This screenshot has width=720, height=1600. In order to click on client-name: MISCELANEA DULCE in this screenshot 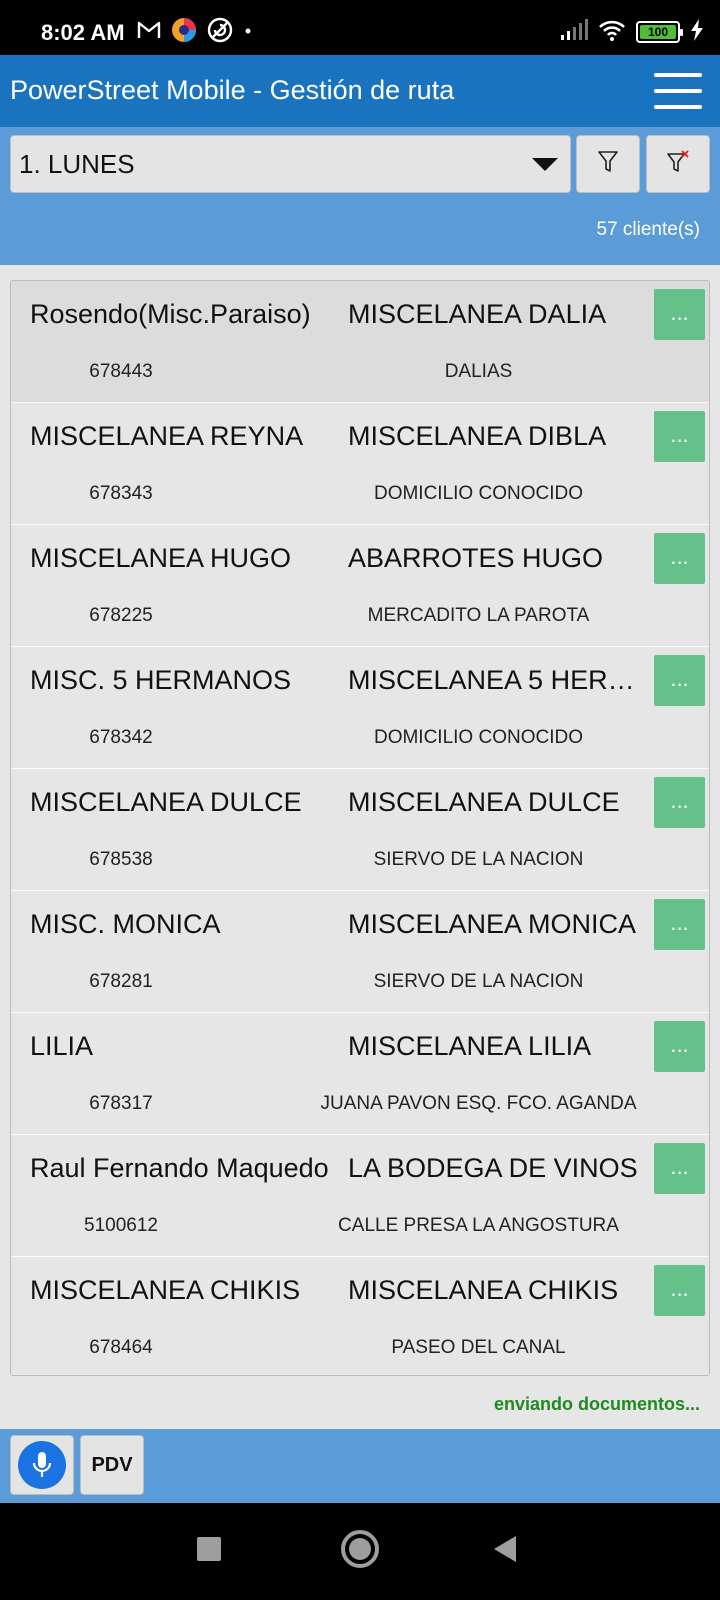, I will do `click(166, 802)`.